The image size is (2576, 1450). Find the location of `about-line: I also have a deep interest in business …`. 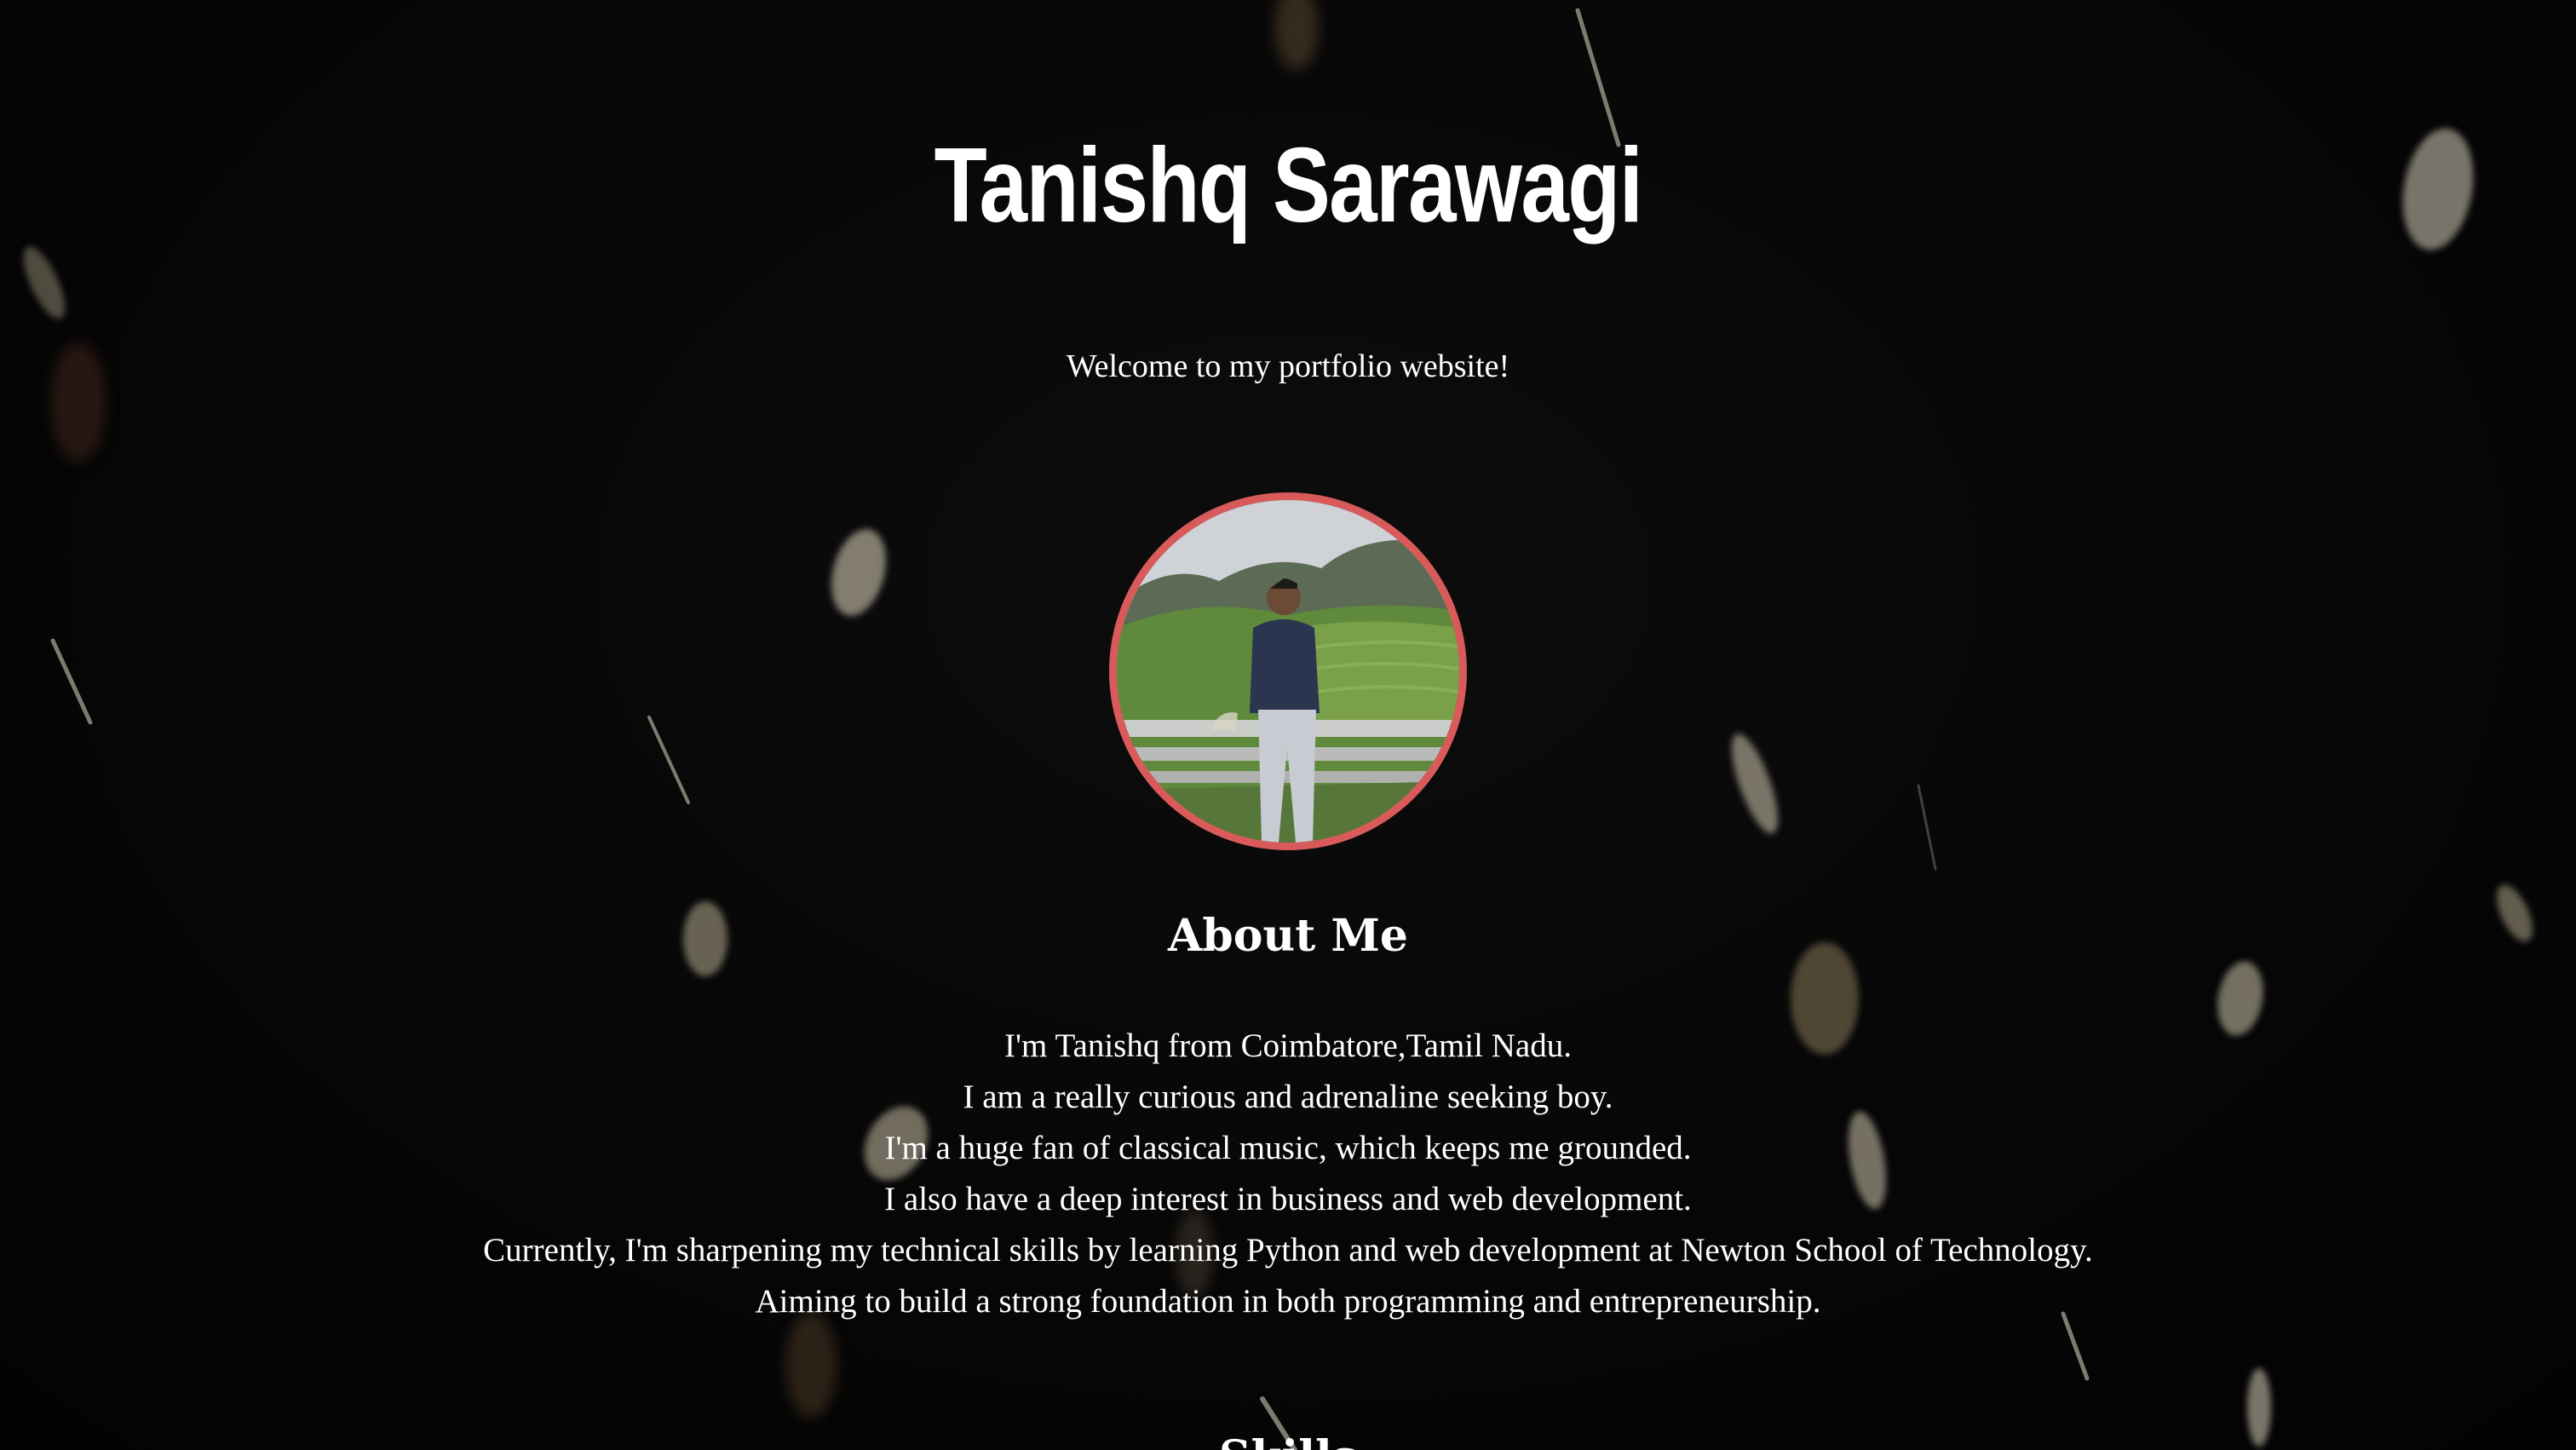

about-line: I also have a deep interest in business … is located at coordinates (1288, 1199).